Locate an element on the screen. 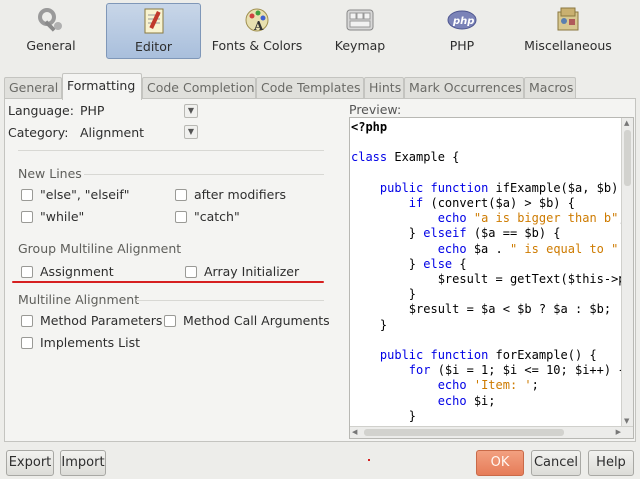 The image size is (640, 479). checkbox-catch: "catch" is located at coordinates (207, 216).